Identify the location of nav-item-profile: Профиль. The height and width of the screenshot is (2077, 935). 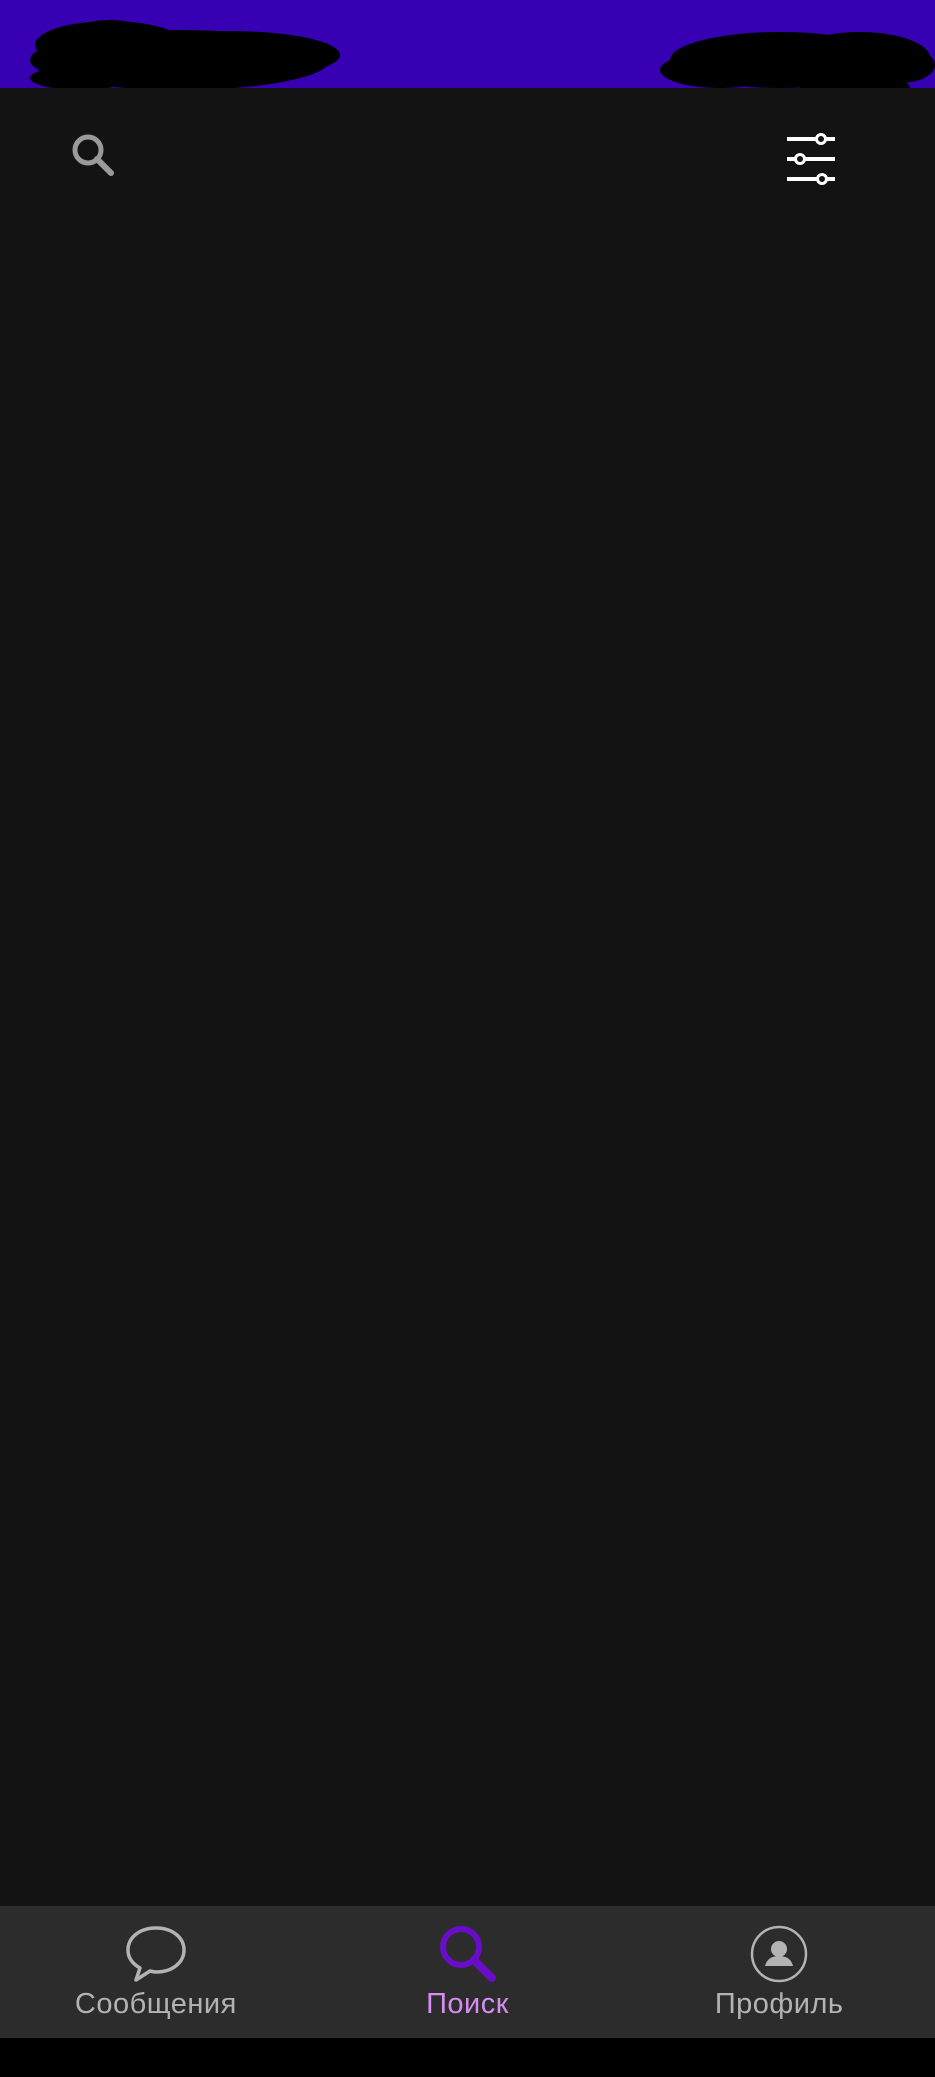
(779, 1972).